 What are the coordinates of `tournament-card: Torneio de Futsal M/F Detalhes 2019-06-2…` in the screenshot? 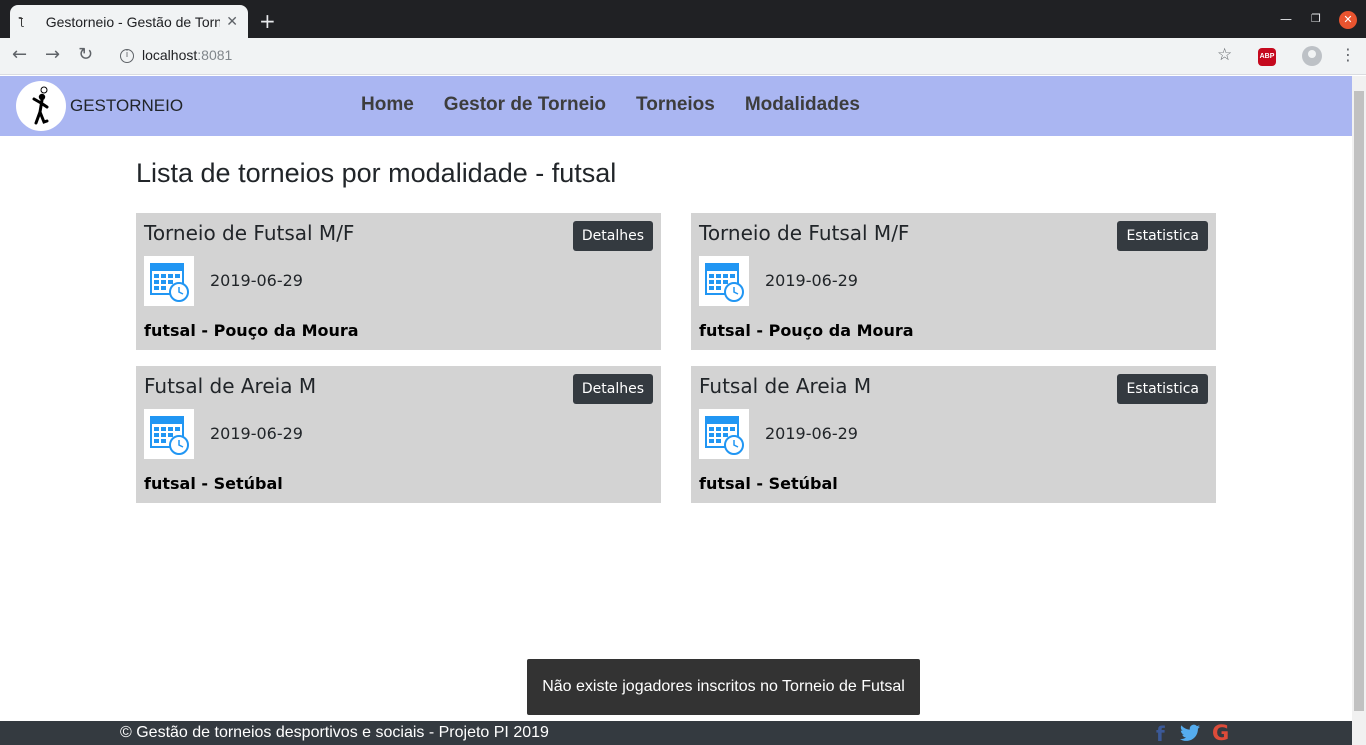 It's located at (398, 281).